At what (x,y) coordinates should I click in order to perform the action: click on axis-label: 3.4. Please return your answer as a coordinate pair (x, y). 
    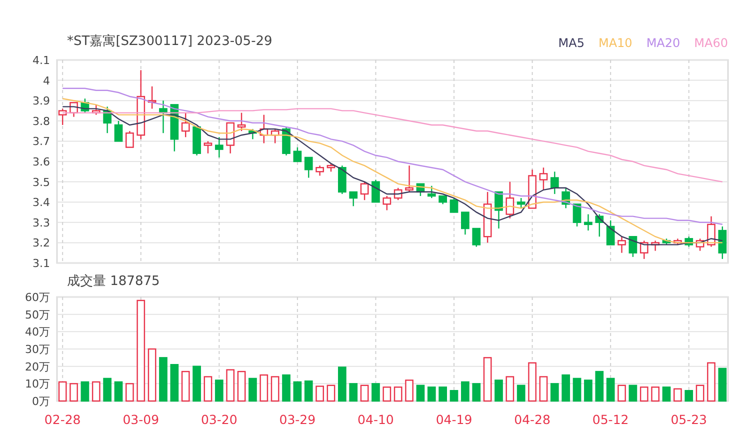
    Looking at the image, I should click on (41, 203).